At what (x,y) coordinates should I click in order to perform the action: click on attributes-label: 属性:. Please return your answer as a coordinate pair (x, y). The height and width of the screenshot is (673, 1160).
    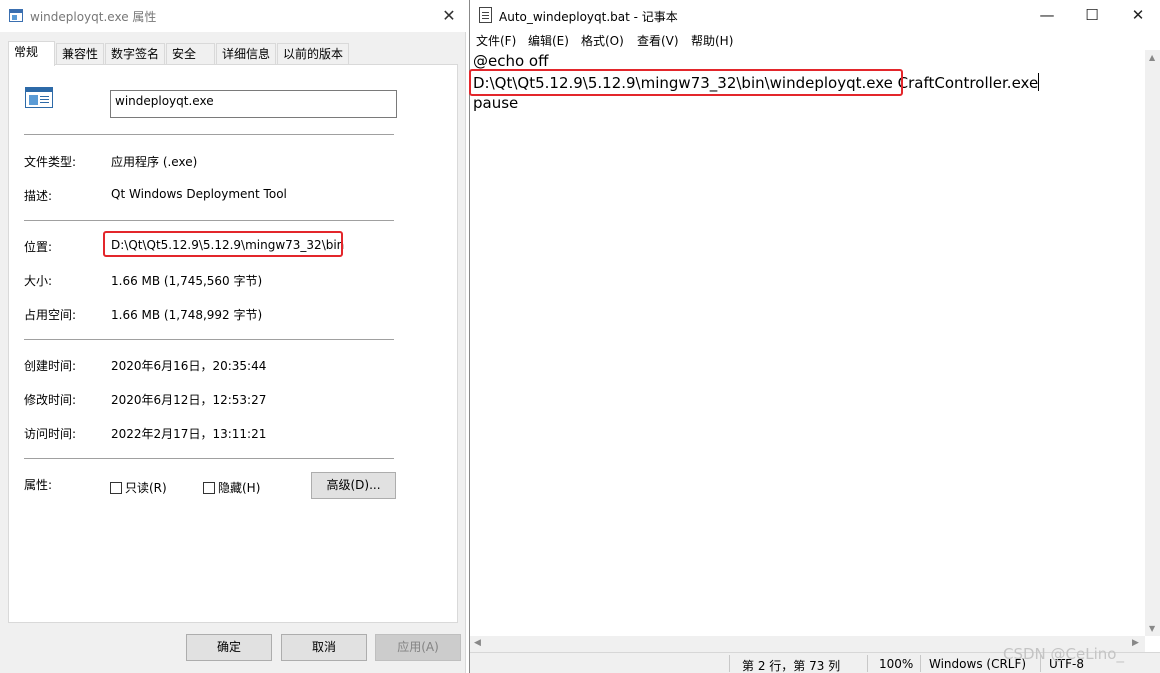
    Looking at the image, I should click on (38, 485).